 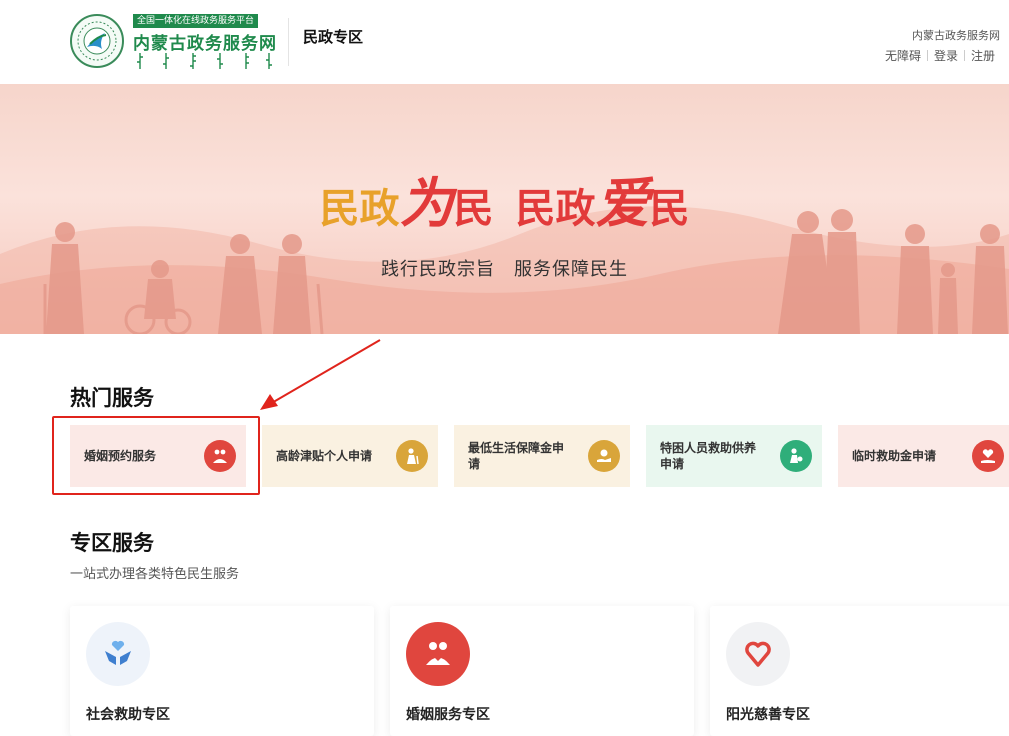 What do you see at coordinates (504, 269) in the screenshot?
I see `banner-subtitle: 践行民政宗旨 服务保障民生` at bounding box center [504, 269].